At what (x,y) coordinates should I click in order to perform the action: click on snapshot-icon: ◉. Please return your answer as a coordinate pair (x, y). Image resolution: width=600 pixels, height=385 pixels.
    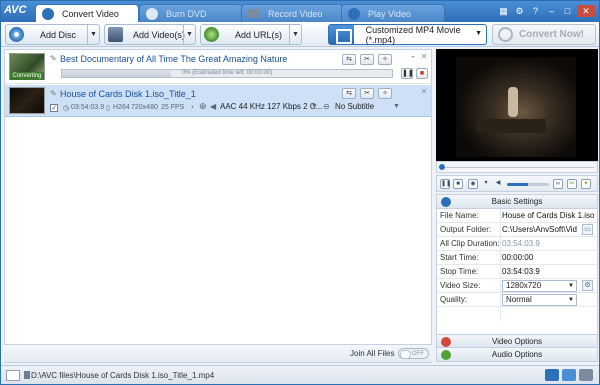
    Looking at the image, I should click on (473, 184).